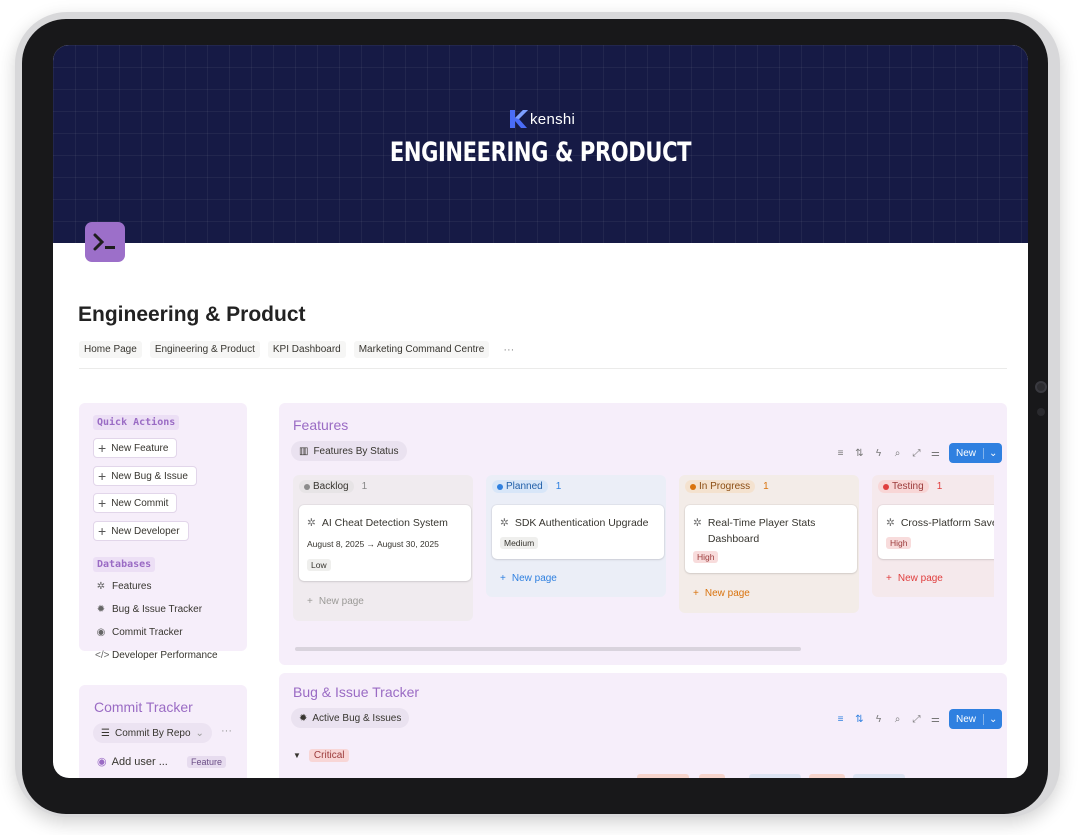  I want to click on commit-icon: ◉, so click(101, 632).